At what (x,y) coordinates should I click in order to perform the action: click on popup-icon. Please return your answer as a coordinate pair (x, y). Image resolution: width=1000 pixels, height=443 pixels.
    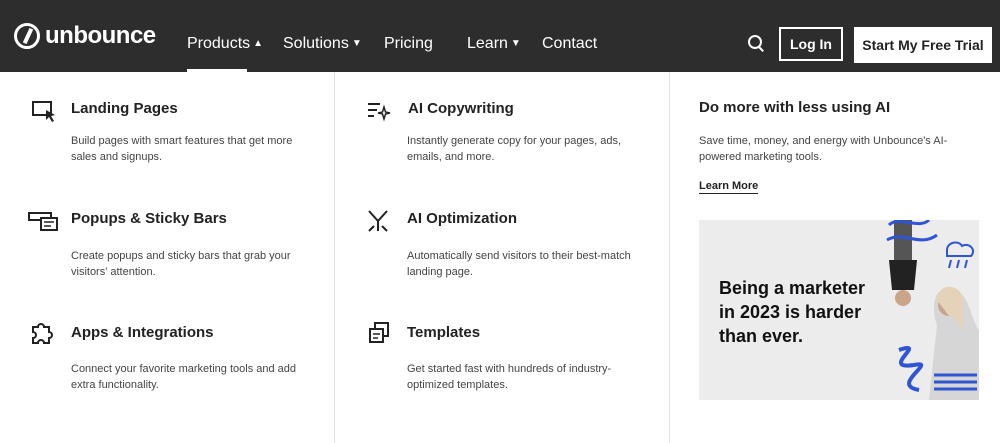
    Looking at the image, I should click on (43, 221).